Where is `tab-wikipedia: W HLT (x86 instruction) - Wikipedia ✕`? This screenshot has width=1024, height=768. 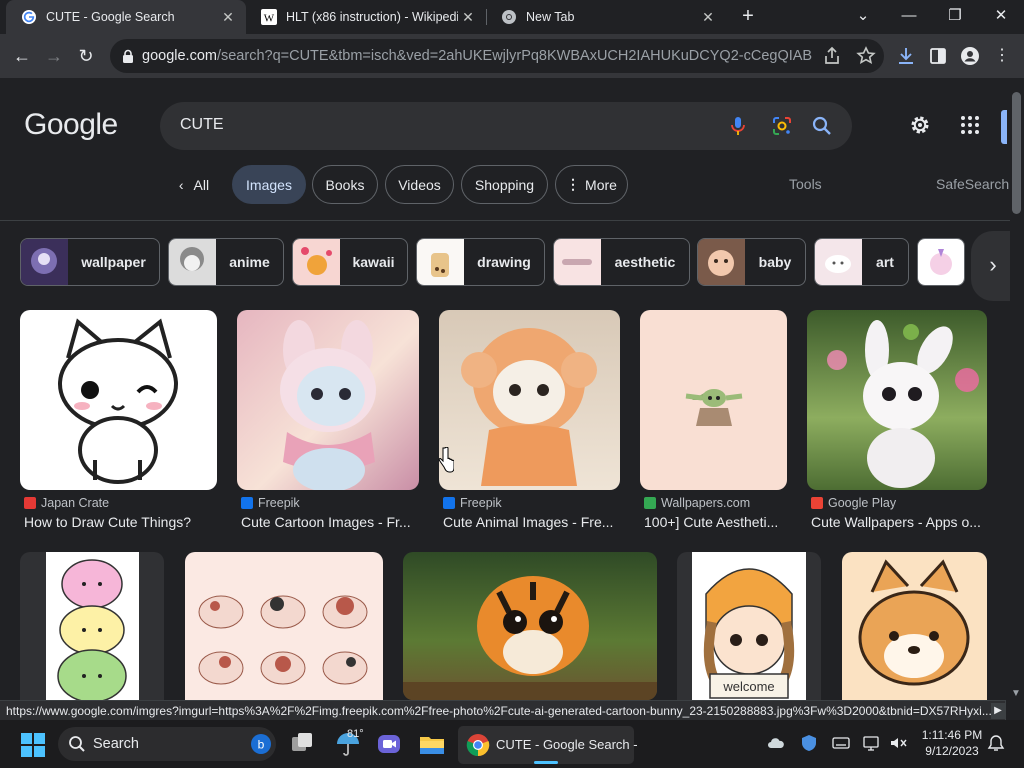
tab-wikipedia: W HLT (x86 instruction) - Wikipedia ✕ is located at coordinates (366, 17).